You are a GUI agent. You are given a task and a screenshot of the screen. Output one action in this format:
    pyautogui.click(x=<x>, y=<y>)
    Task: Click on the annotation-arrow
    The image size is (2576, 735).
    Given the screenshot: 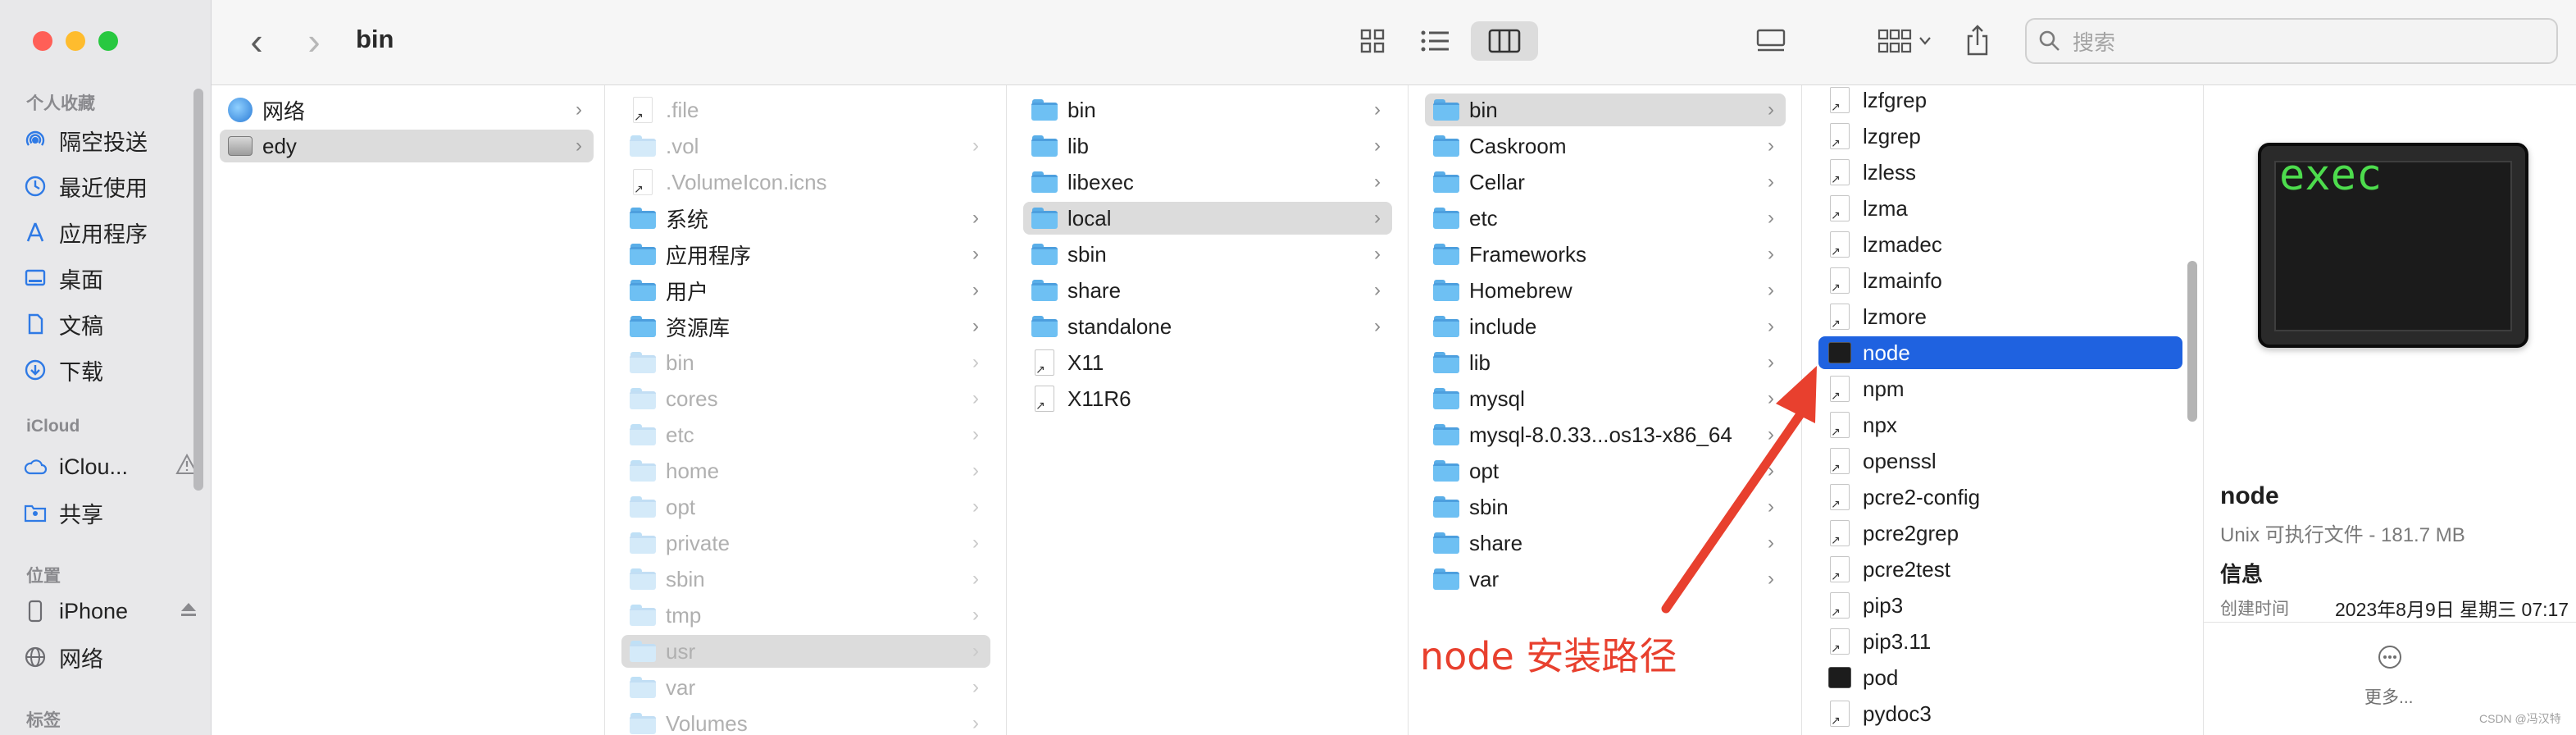 What is the action you would take?
    pyautogui.click(x=1739, y=490)
    